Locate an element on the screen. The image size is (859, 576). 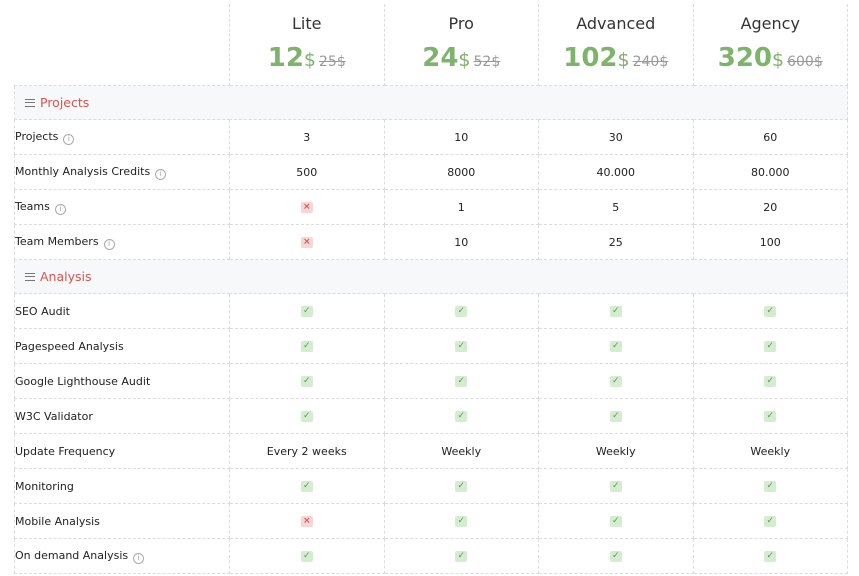
value-text: 60 is located at coordinates (770, 137).